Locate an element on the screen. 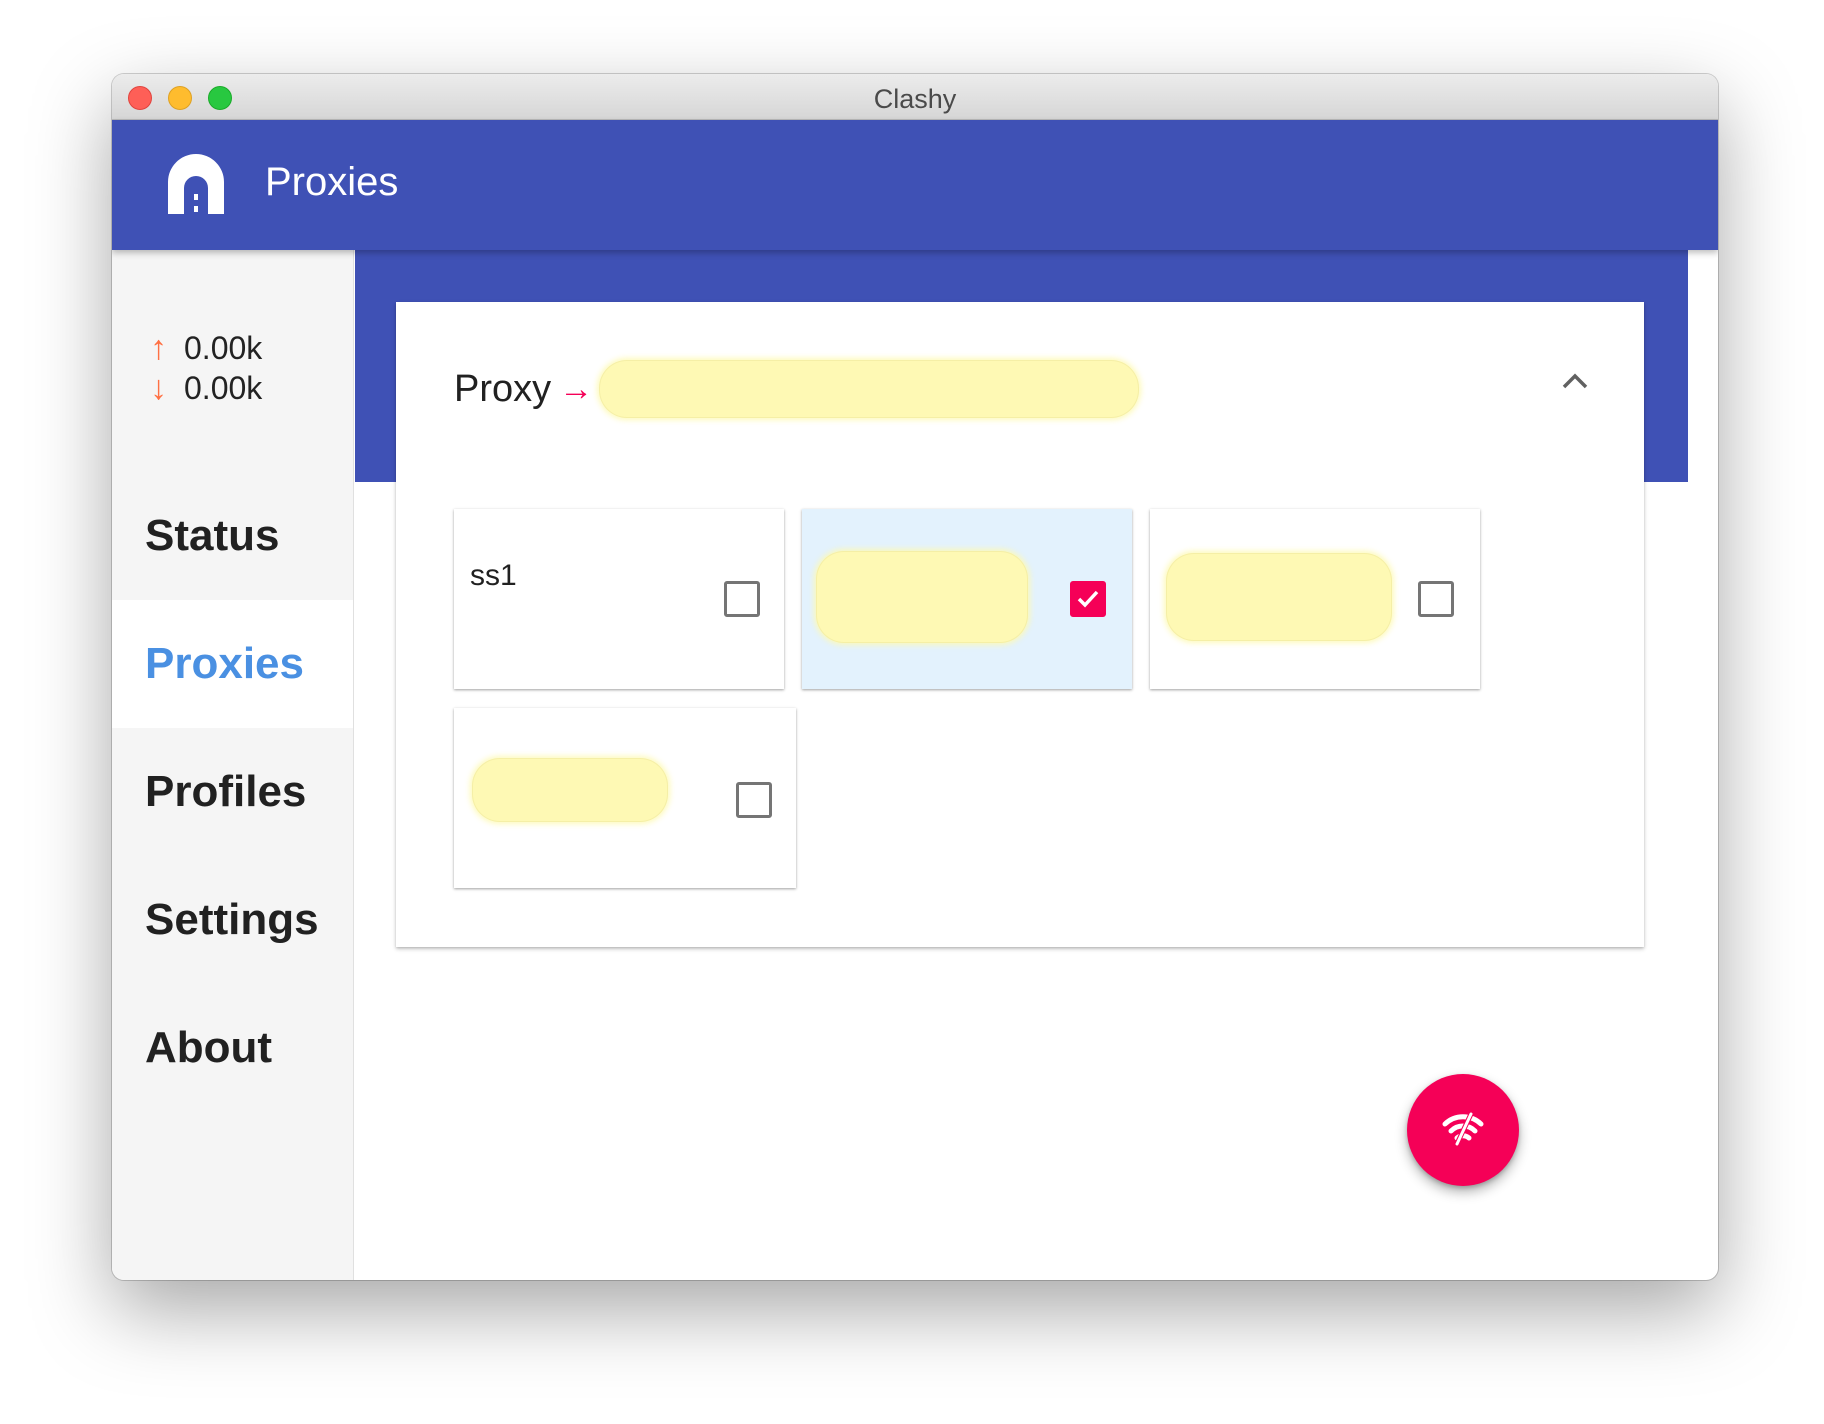 The height and width of the screenshot is (1424, 1824). proxy-checkbox-checked is located at coordinates (1088, 599).